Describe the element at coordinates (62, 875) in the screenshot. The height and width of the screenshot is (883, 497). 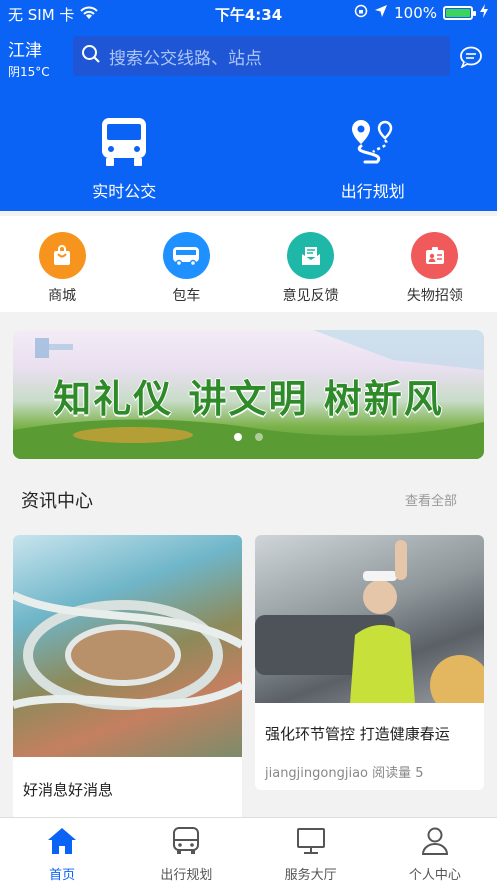
I see `tab-home-label: 首页` at that location.